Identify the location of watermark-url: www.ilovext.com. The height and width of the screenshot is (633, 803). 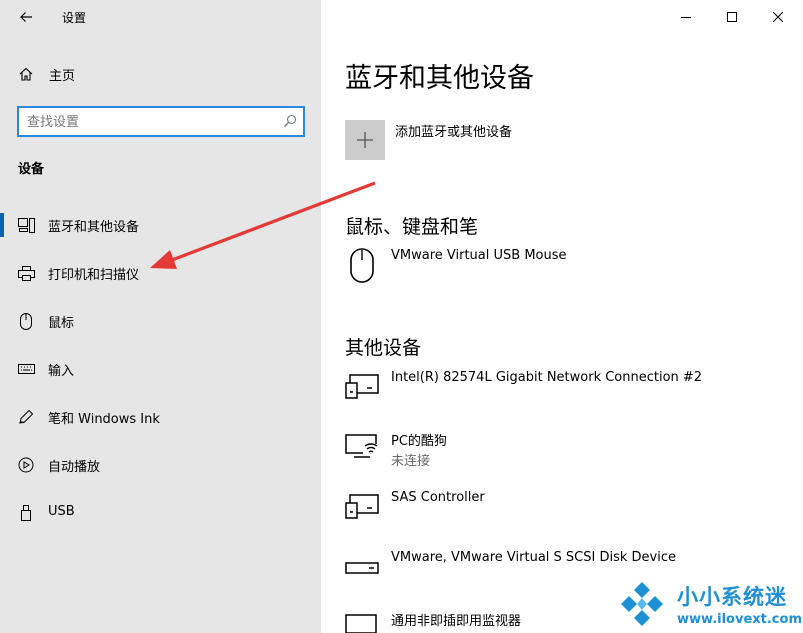
(739, 619).